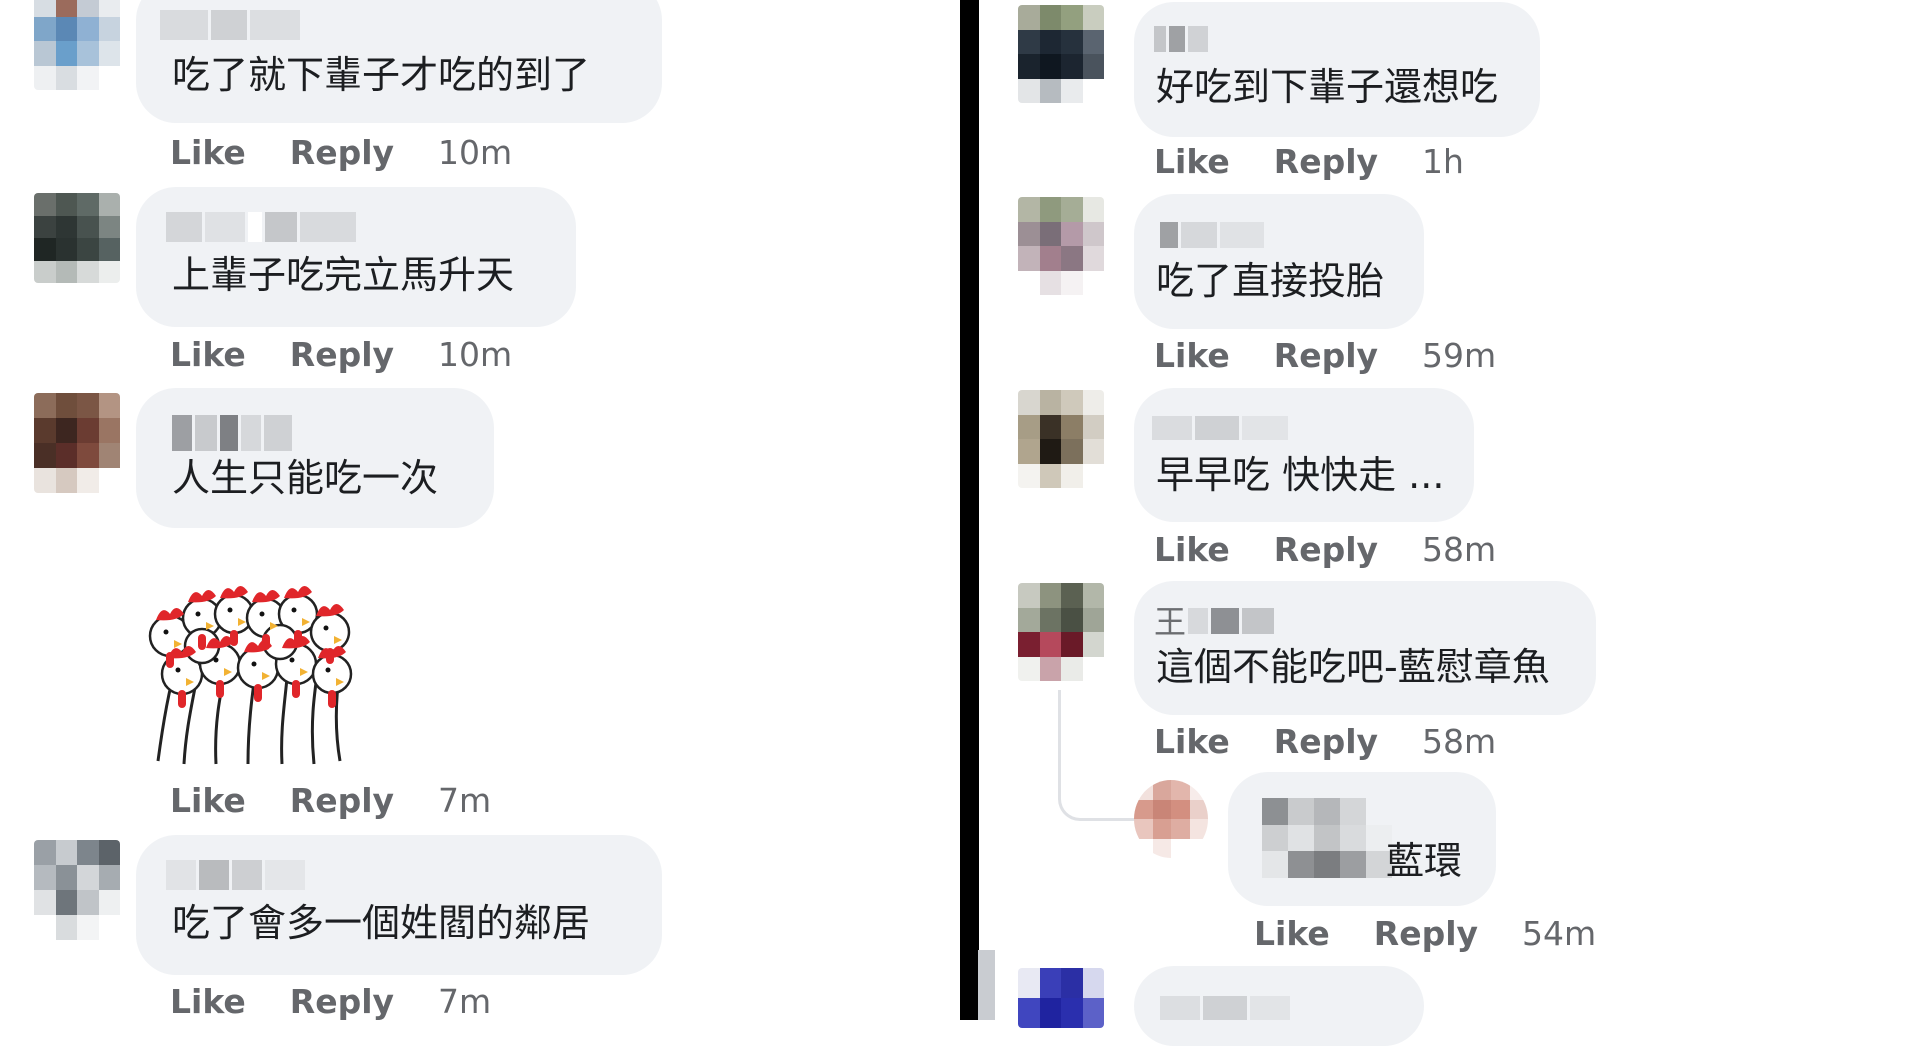 Image resolution: width=1920 pixels, height=1046 pixels. I want to click on panel-divider, so click(969, 510).